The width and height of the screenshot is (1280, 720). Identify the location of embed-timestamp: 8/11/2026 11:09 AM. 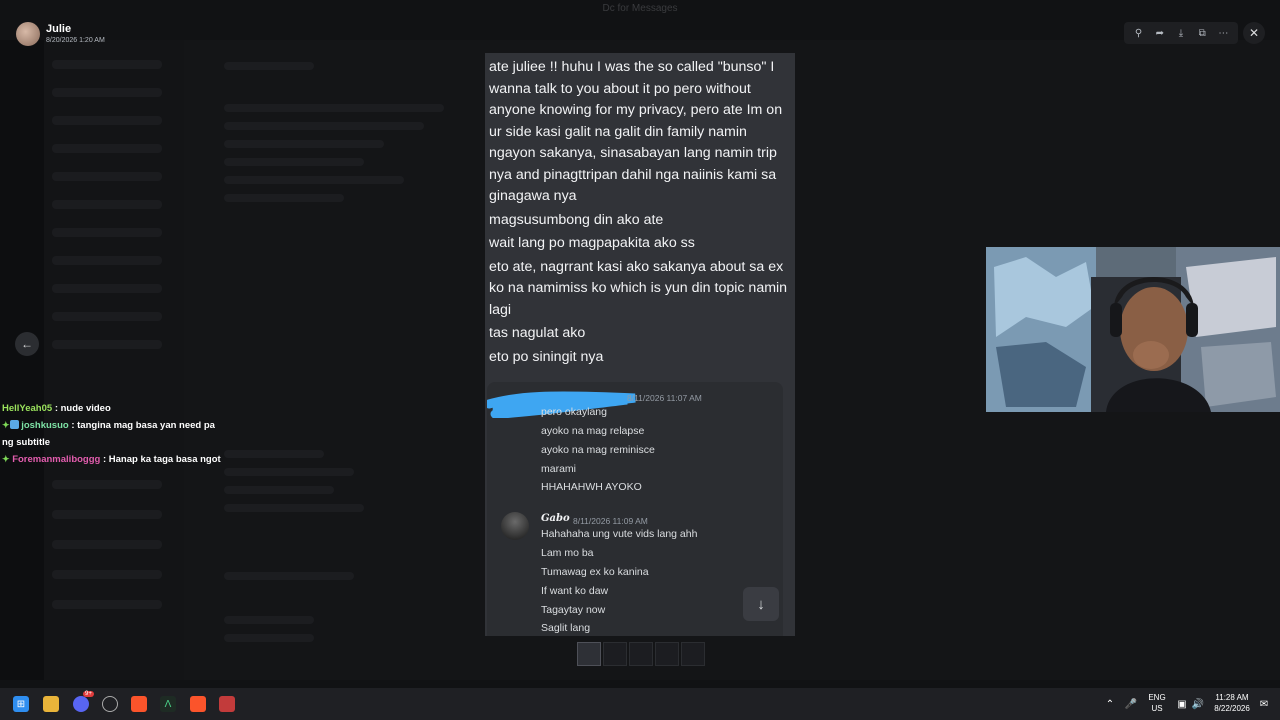
(610, 521).